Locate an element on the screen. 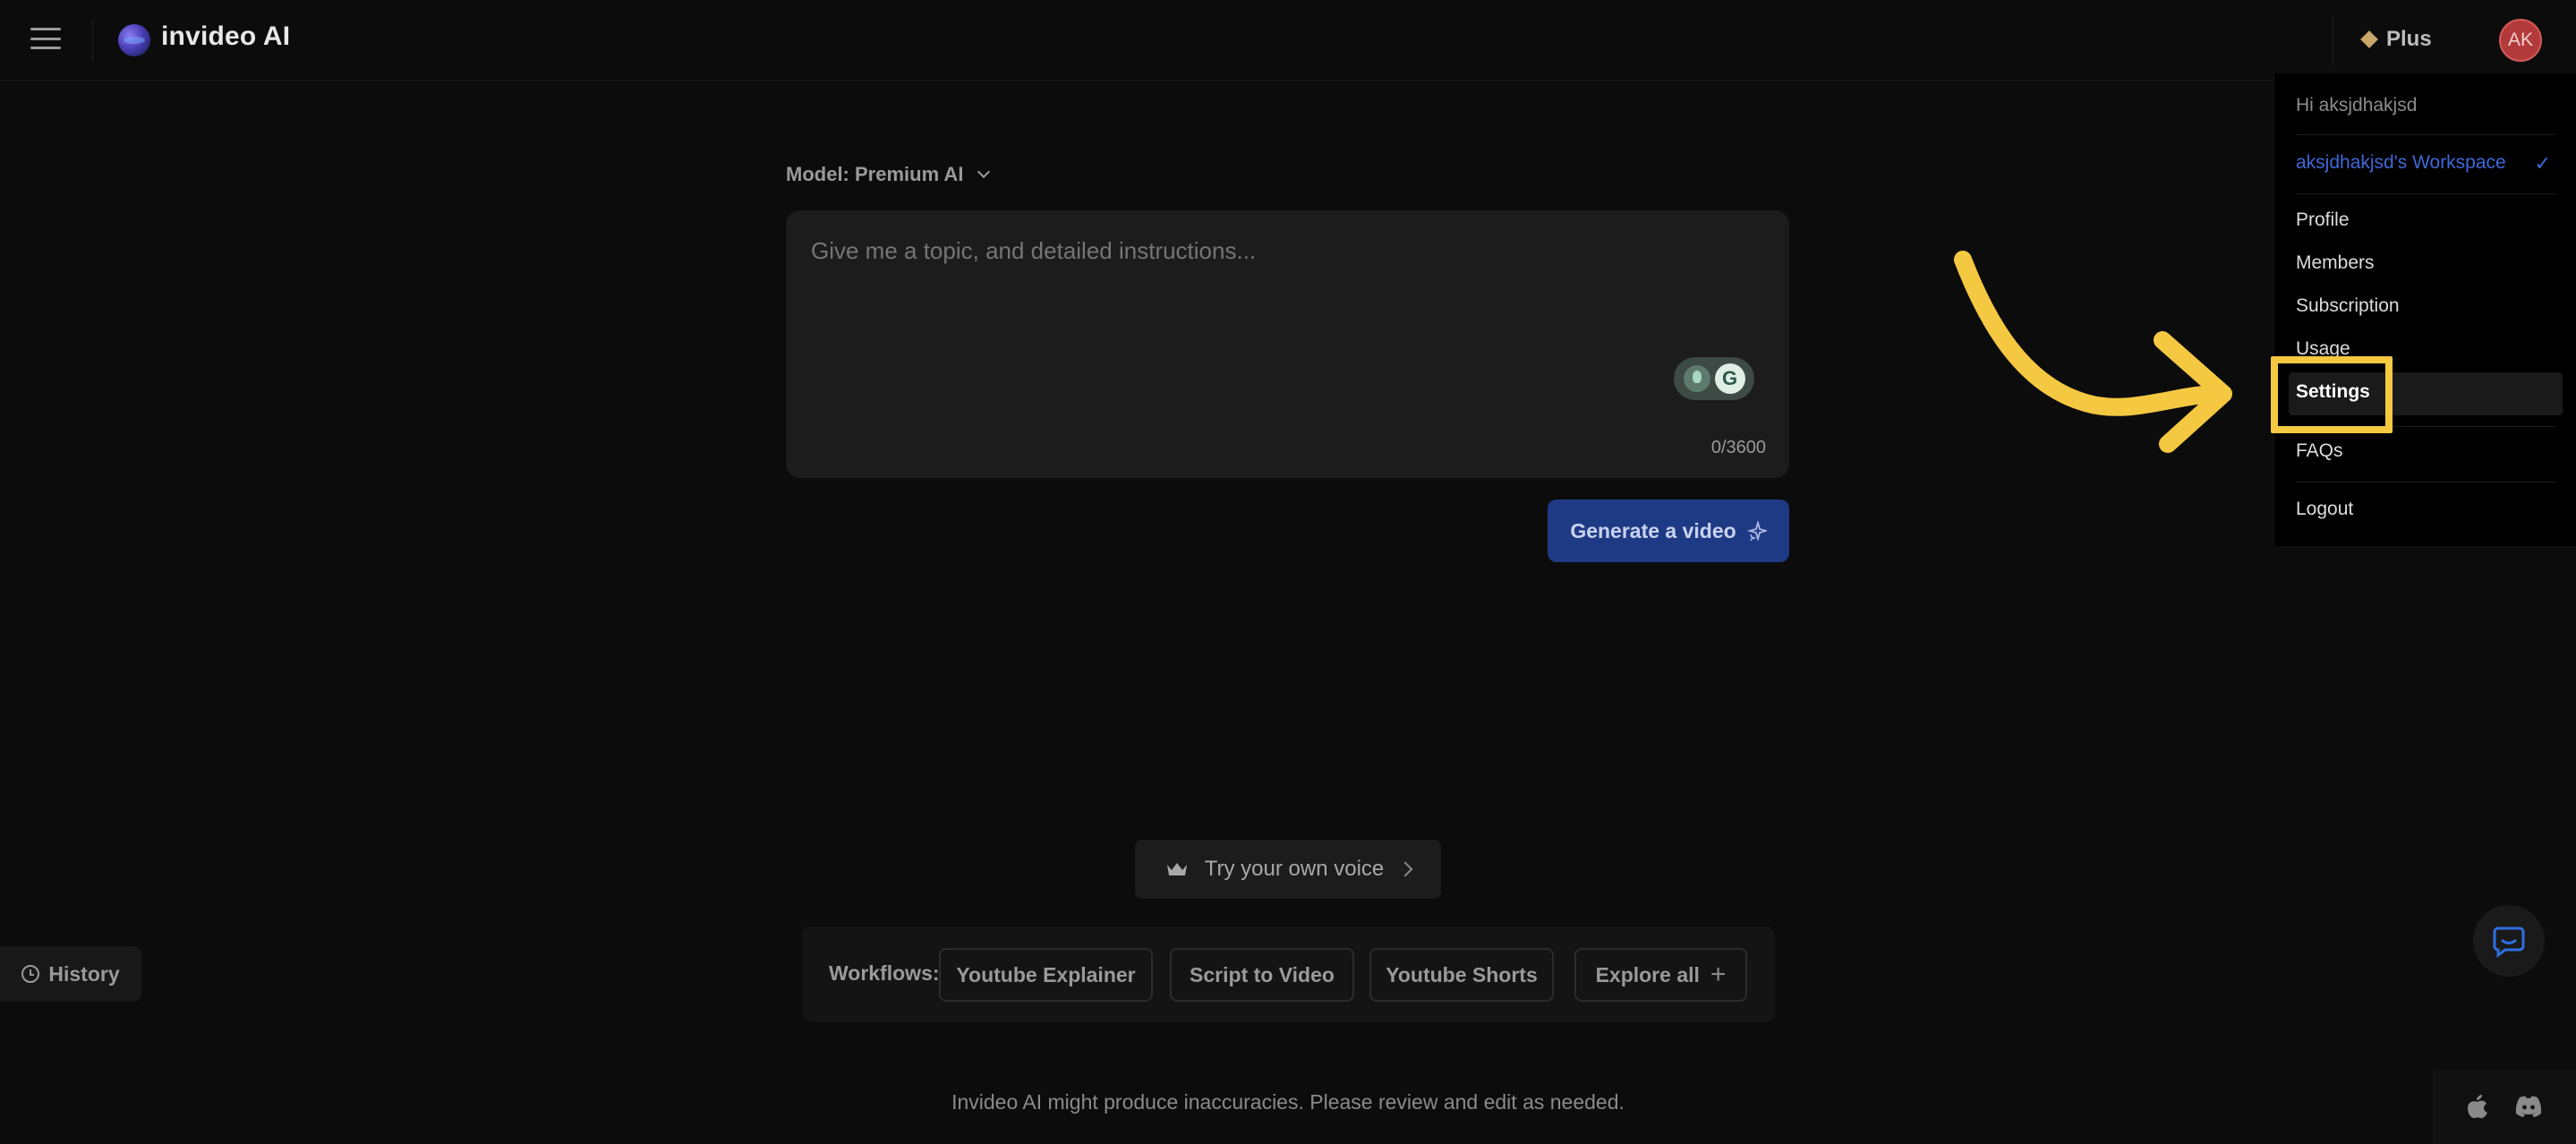 This screenshot has width=2576, height=1144. hamburger-icon is located at coordinates (45, 38).